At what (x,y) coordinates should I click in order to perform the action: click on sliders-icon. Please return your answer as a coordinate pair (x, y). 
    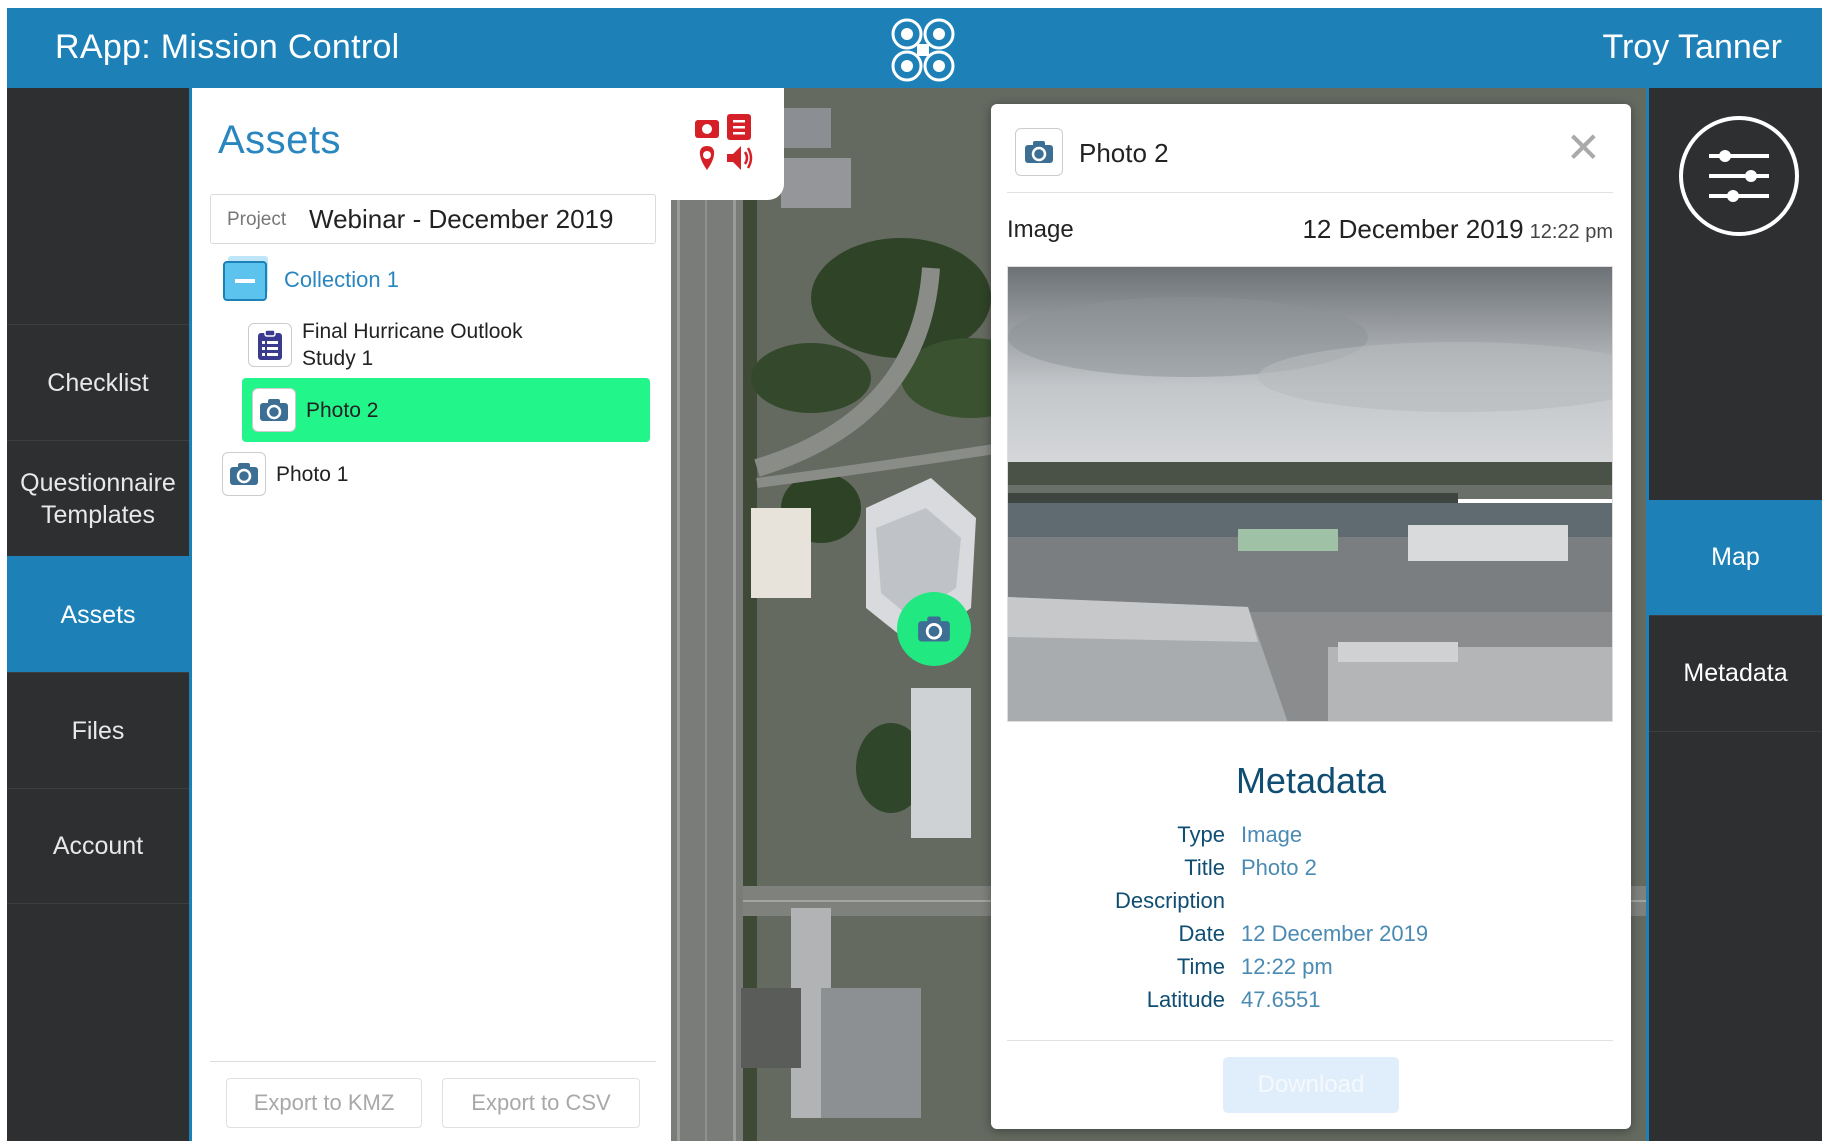
    Looking at the image, I should click on (1739, 176).